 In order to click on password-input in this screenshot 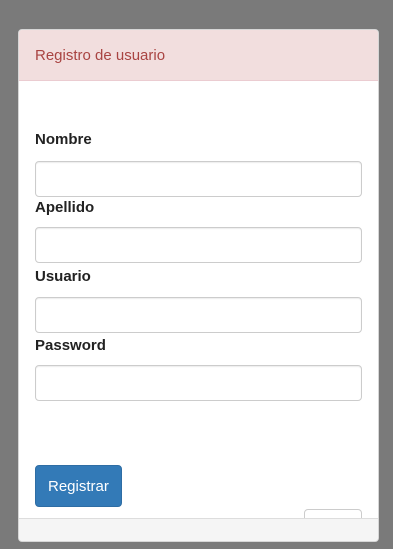, I will do `click(198, 383)`.